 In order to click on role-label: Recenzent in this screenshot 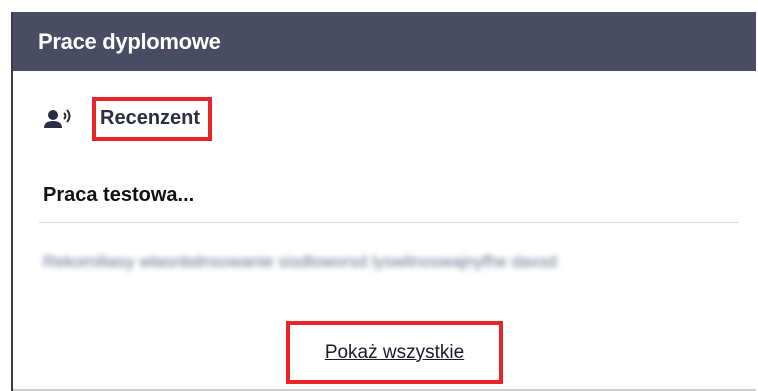, I will do `click(150, 118)`.